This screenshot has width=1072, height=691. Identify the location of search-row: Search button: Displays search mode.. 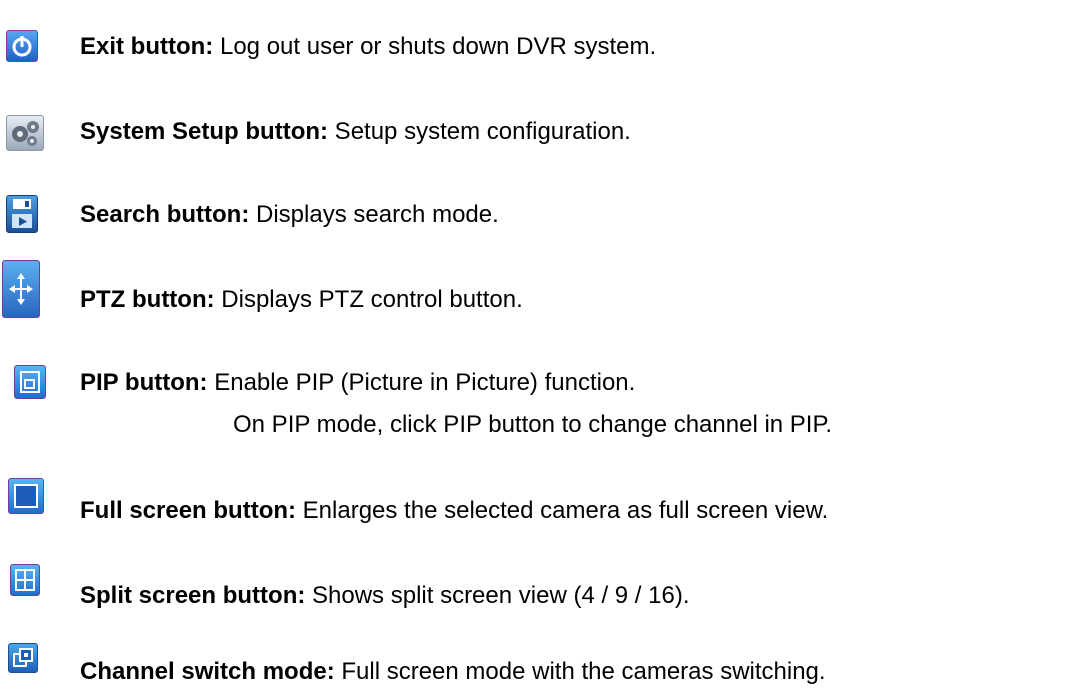
(289, 215).